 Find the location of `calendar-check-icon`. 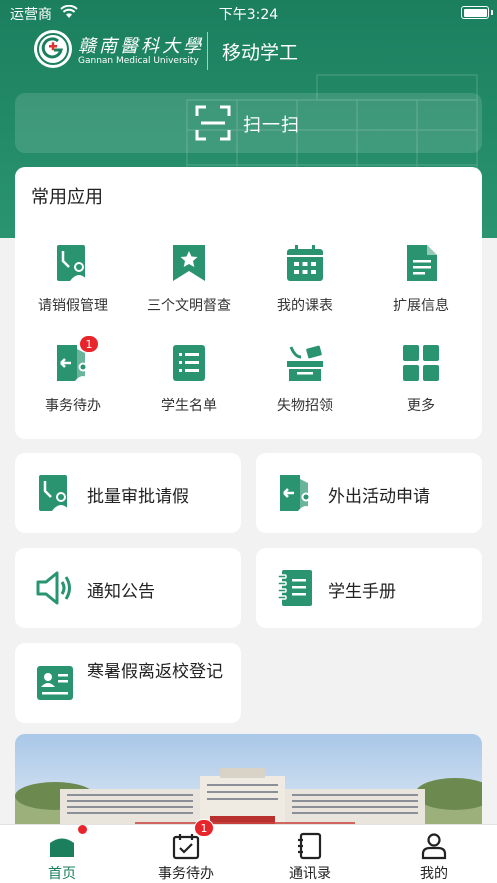

calendar-check-icon is located at coordinates (186, 847).